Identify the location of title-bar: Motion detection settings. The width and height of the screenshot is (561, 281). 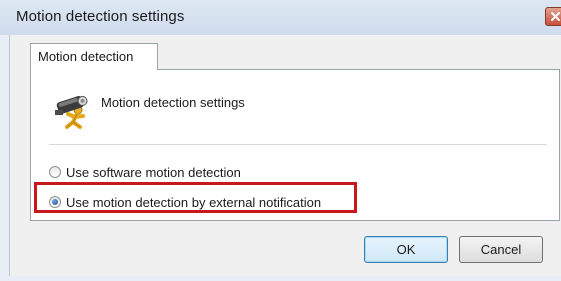
(280, 17).